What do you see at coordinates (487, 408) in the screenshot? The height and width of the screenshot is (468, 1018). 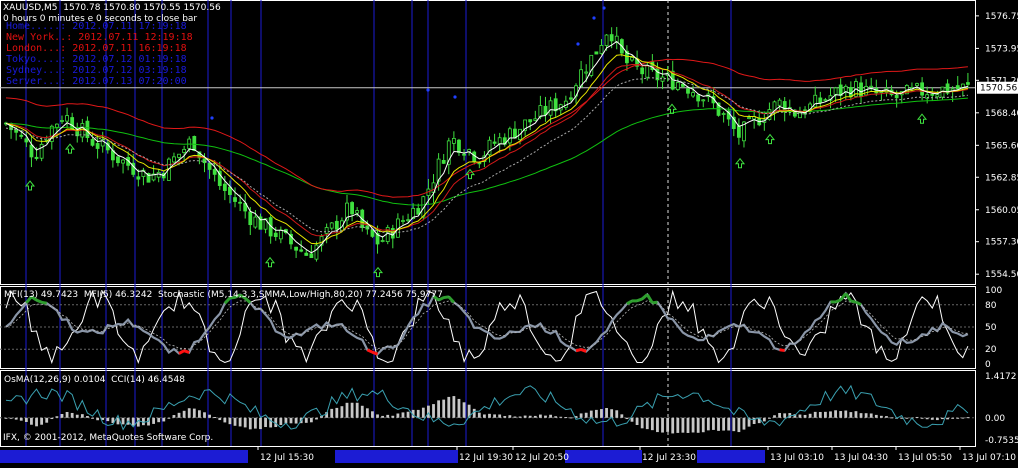 I see `cci-line` at bounding box center [487, 408].